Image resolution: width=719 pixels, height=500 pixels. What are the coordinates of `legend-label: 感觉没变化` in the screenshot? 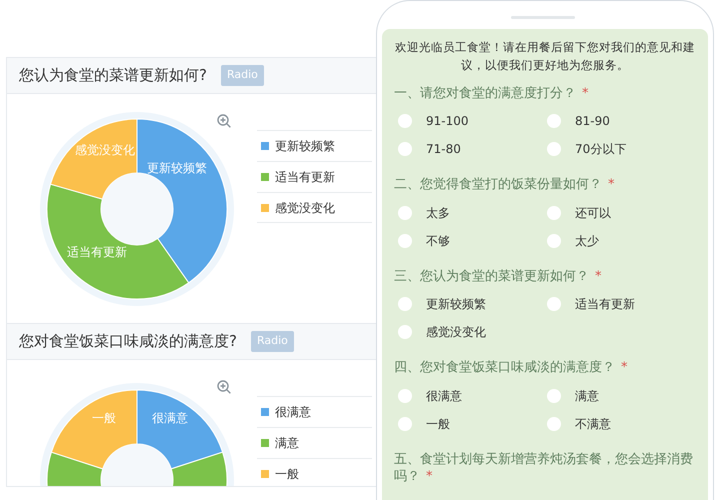 It's located at (305, 208).